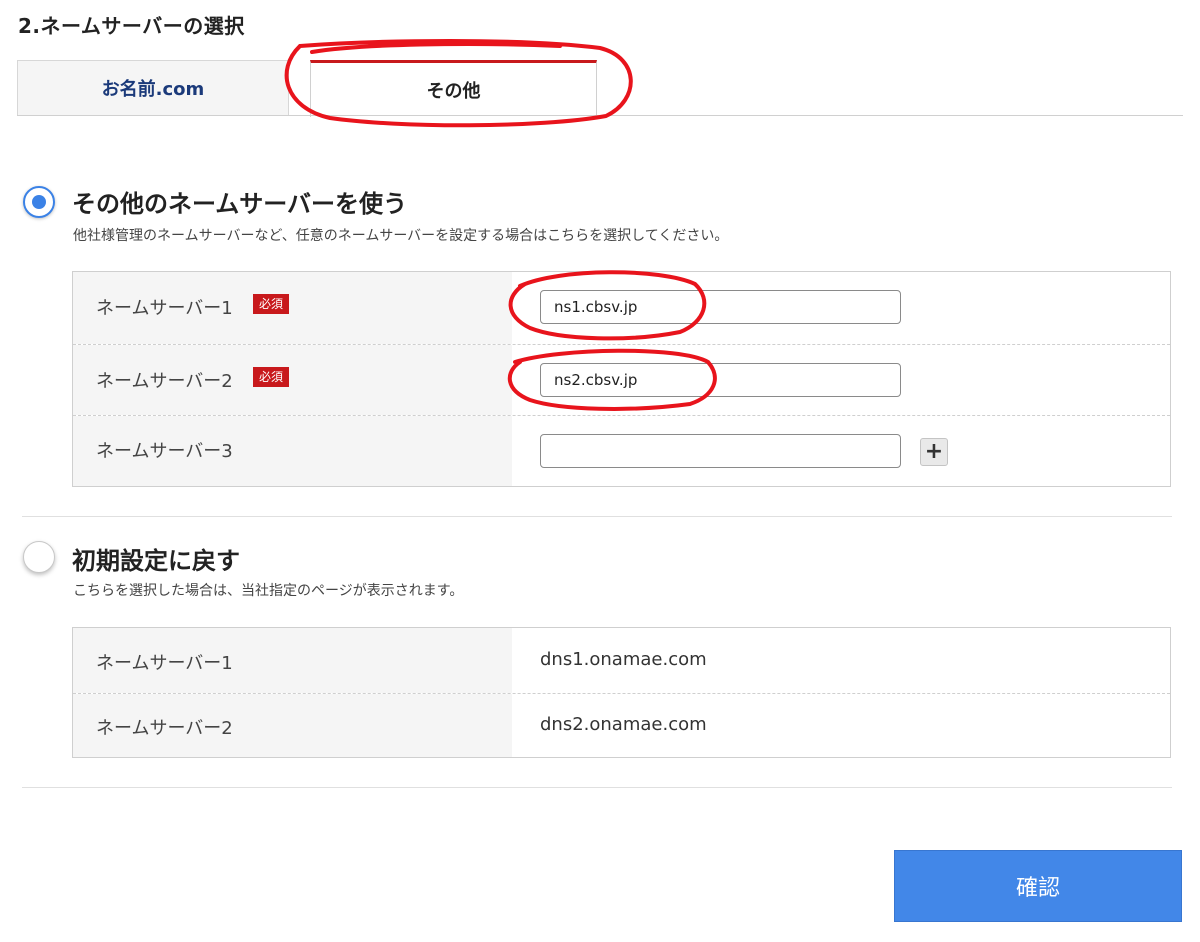 The width and height of the screenshot is (1200, 942). Describe the element at coordinates (164, 451) in the screenshot. I see `nameserver-3-label: ネームサーバー3` at that location.